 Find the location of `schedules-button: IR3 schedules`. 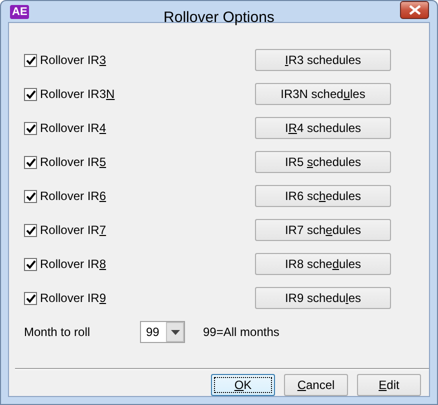

schedules-button: IR3 schedules is located at coordinates (323, 60).